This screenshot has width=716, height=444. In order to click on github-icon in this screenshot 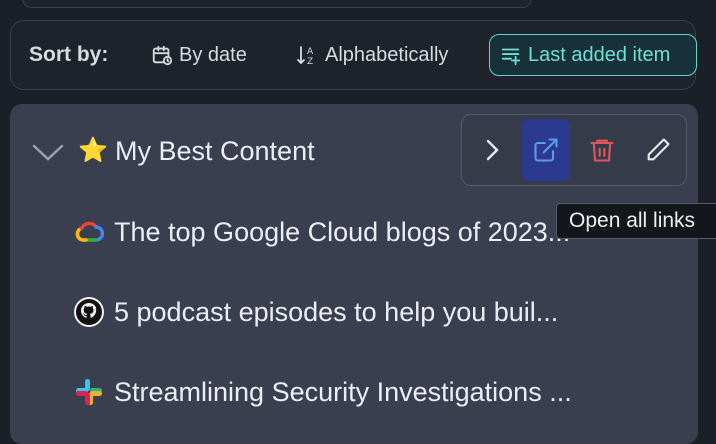, I will do `click(89, 312)`.